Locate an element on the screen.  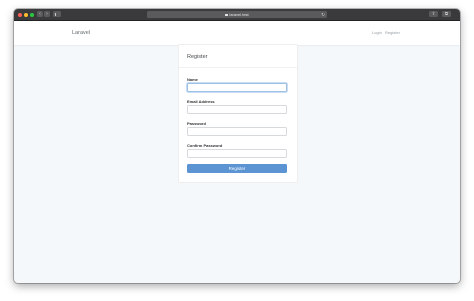
register-link: Register is located at coordinates (392, 33).